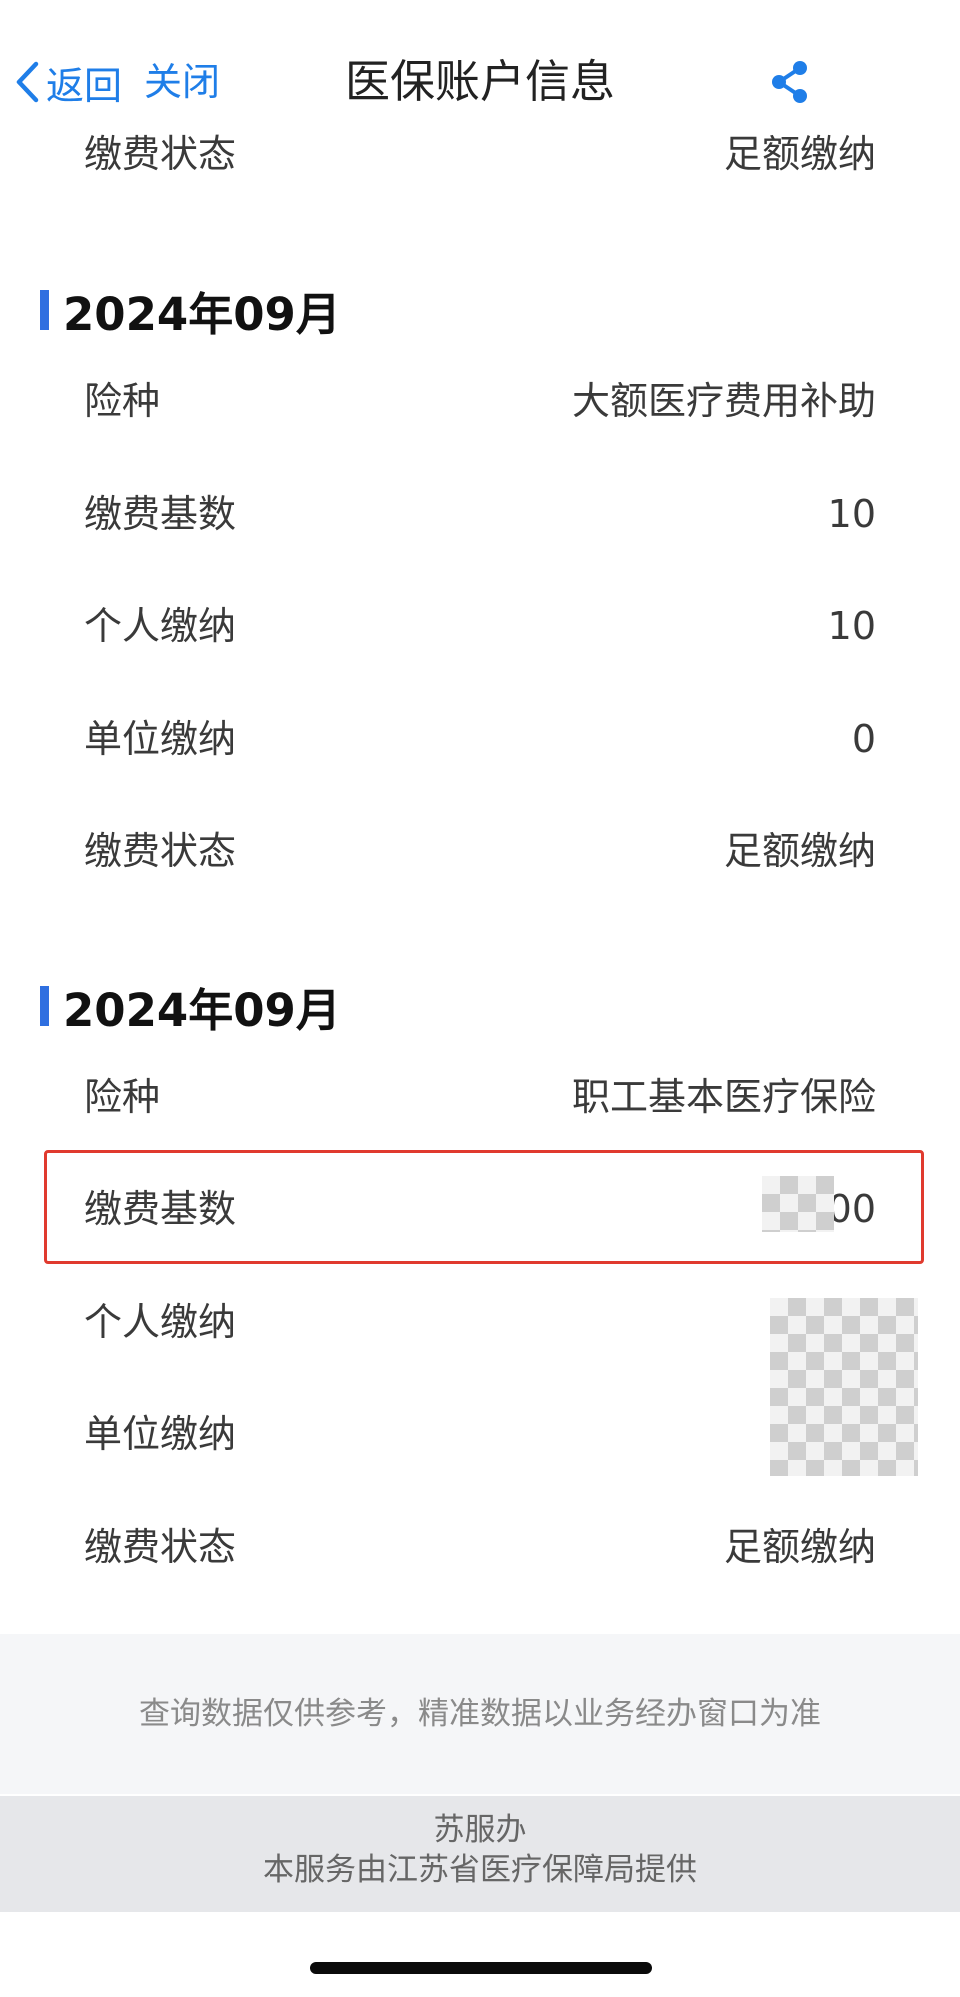  I want to click on row-value: 大额医疗费用补助, so click(723, 401).